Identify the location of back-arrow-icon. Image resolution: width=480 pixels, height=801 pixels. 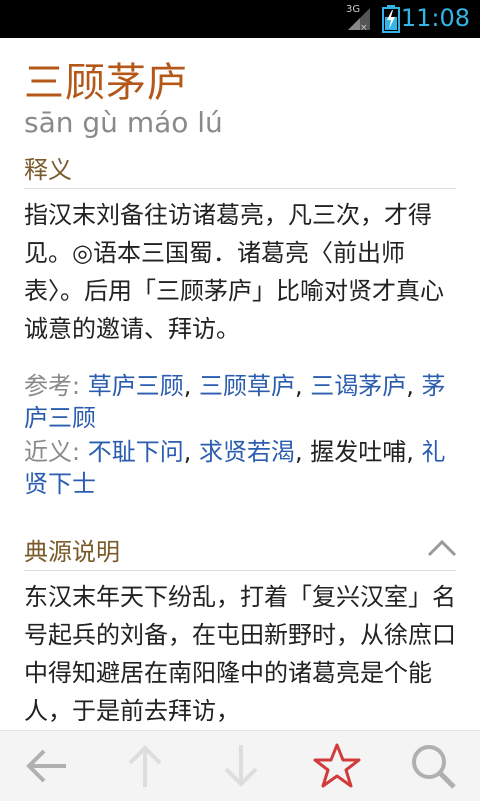
(47, 766).